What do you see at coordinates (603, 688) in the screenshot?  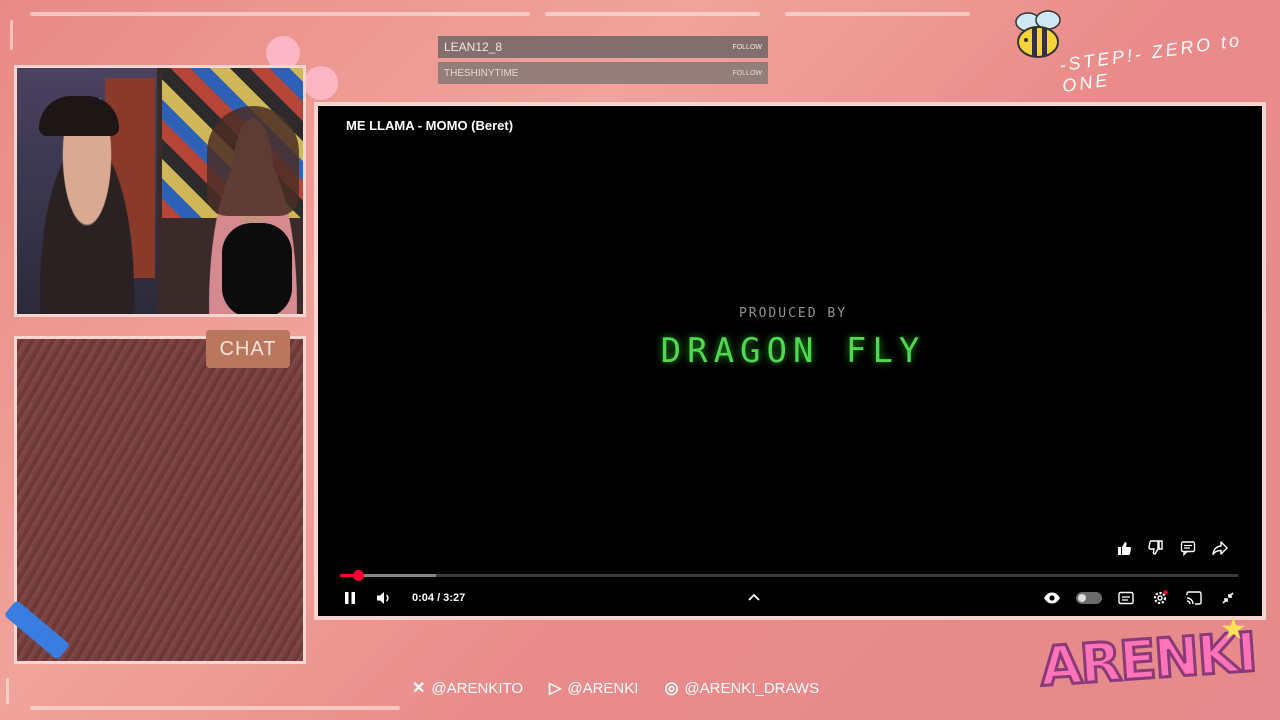 I see `social-handle: @ARENKI` at bounding box center [603, 688].